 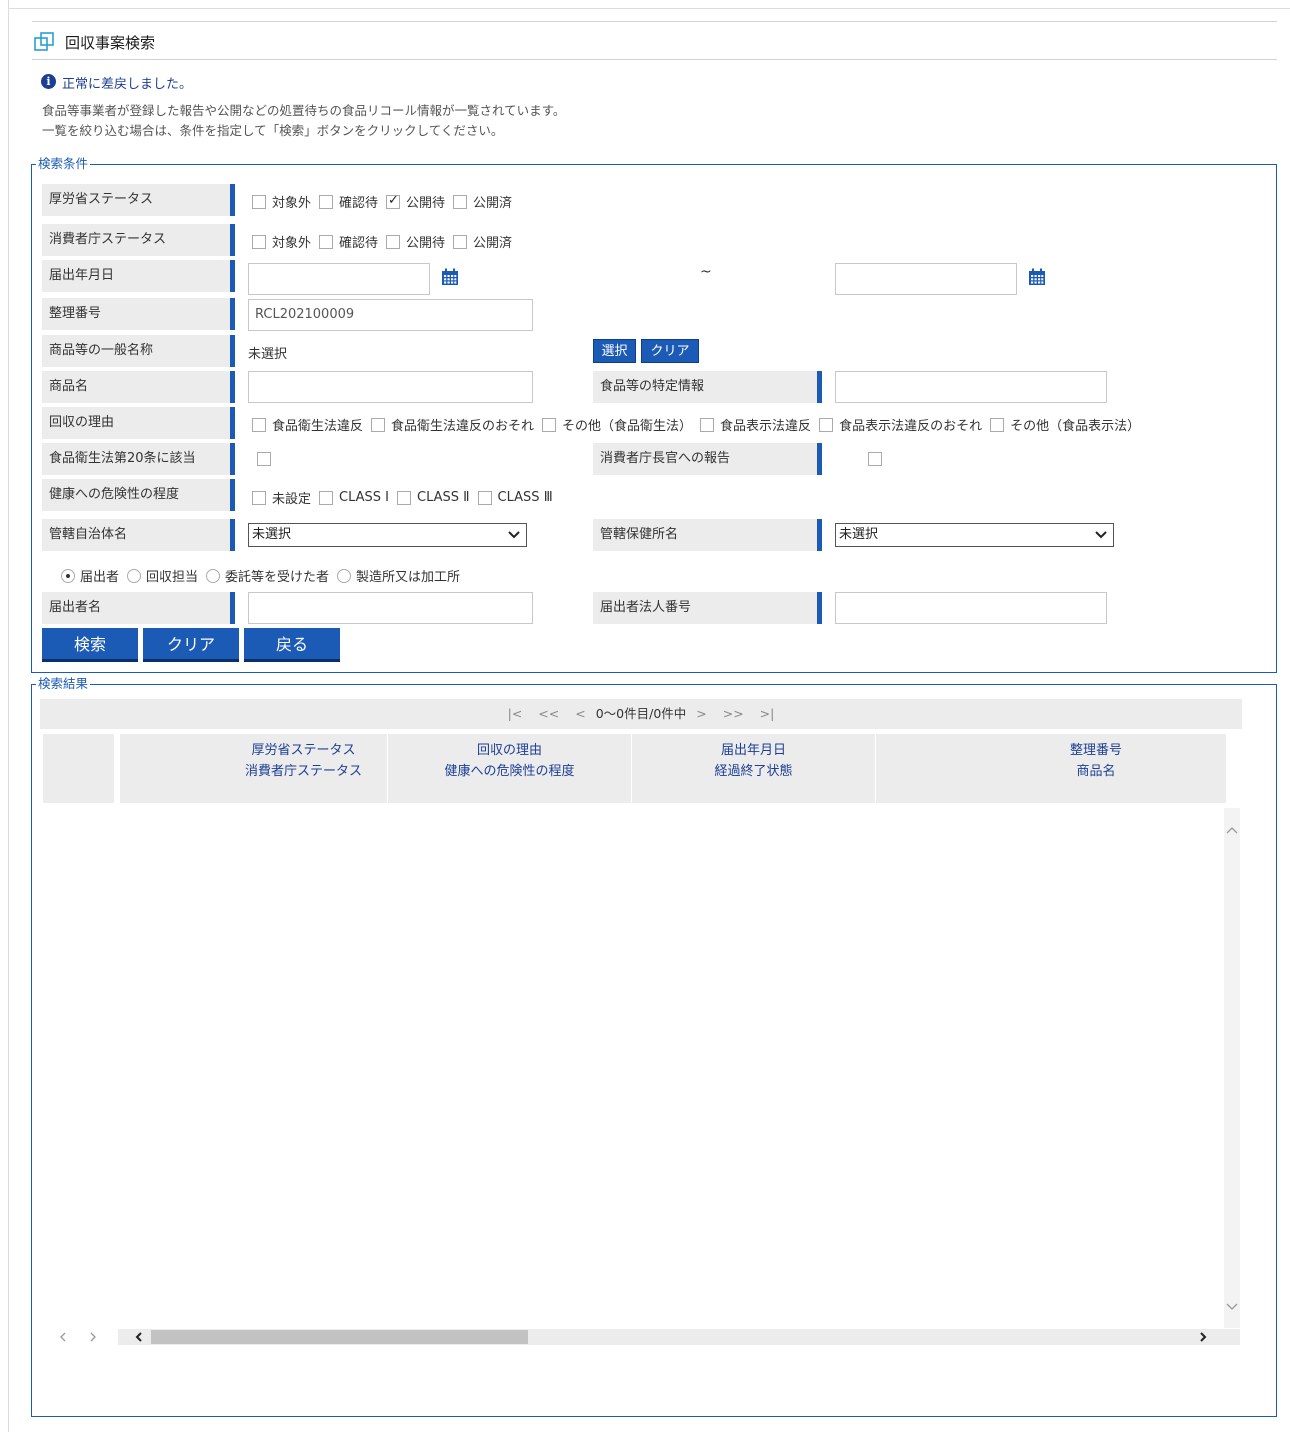 I want to click on mhlw-status-option: 確認待, so click(x=348, y=201).